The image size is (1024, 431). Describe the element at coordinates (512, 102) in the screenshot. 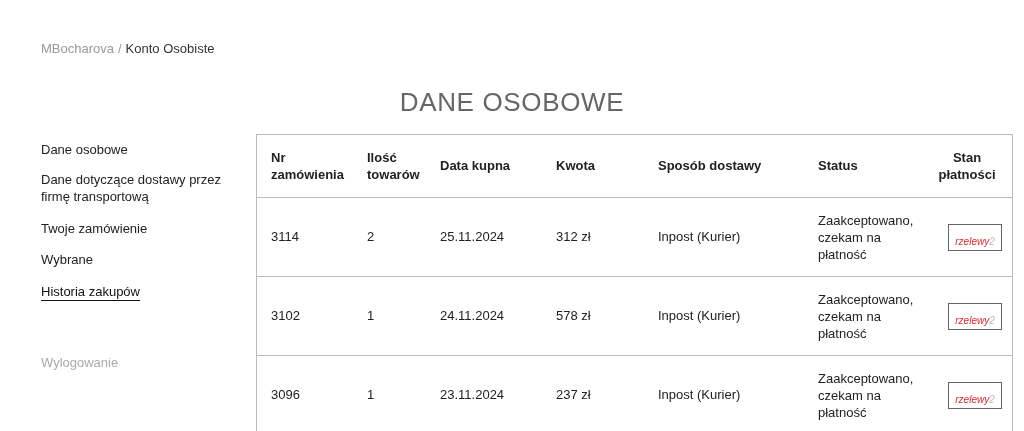

I see `page-title: DANE OSOBOWE` at that location.